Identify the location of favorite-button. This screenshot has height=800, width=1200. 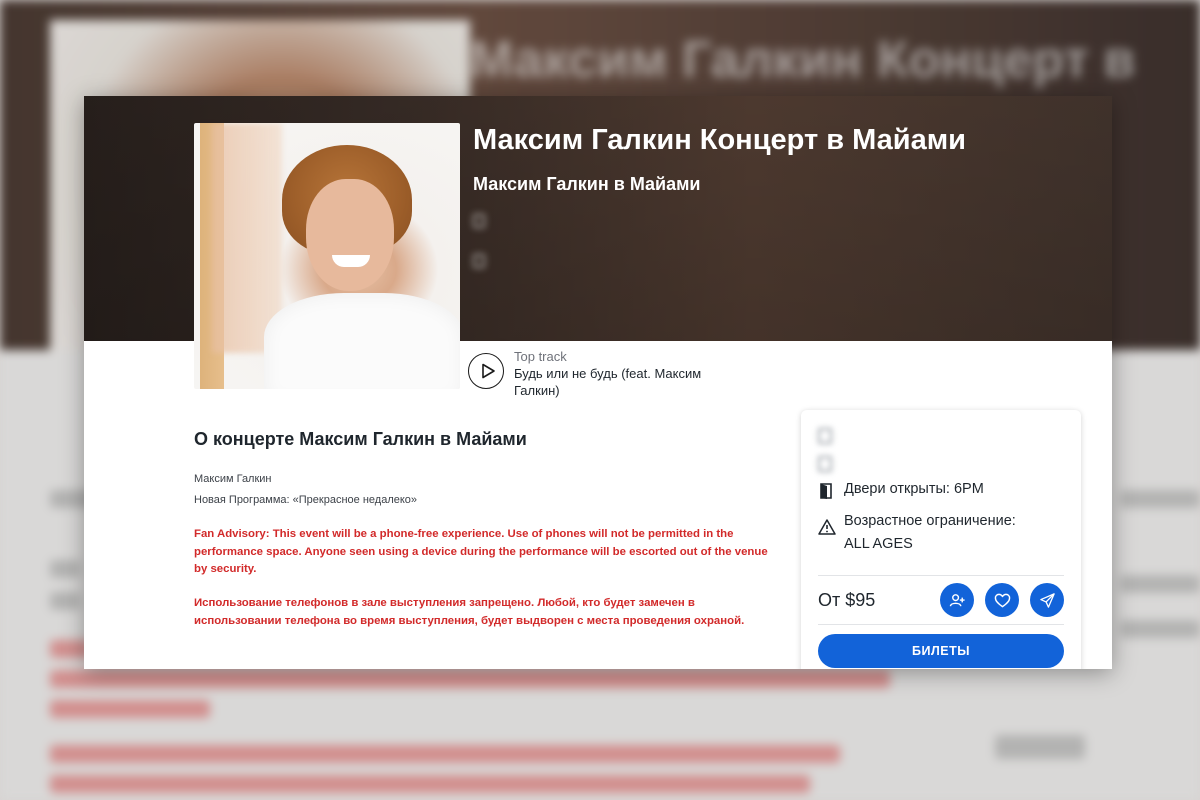
(1002, 600).